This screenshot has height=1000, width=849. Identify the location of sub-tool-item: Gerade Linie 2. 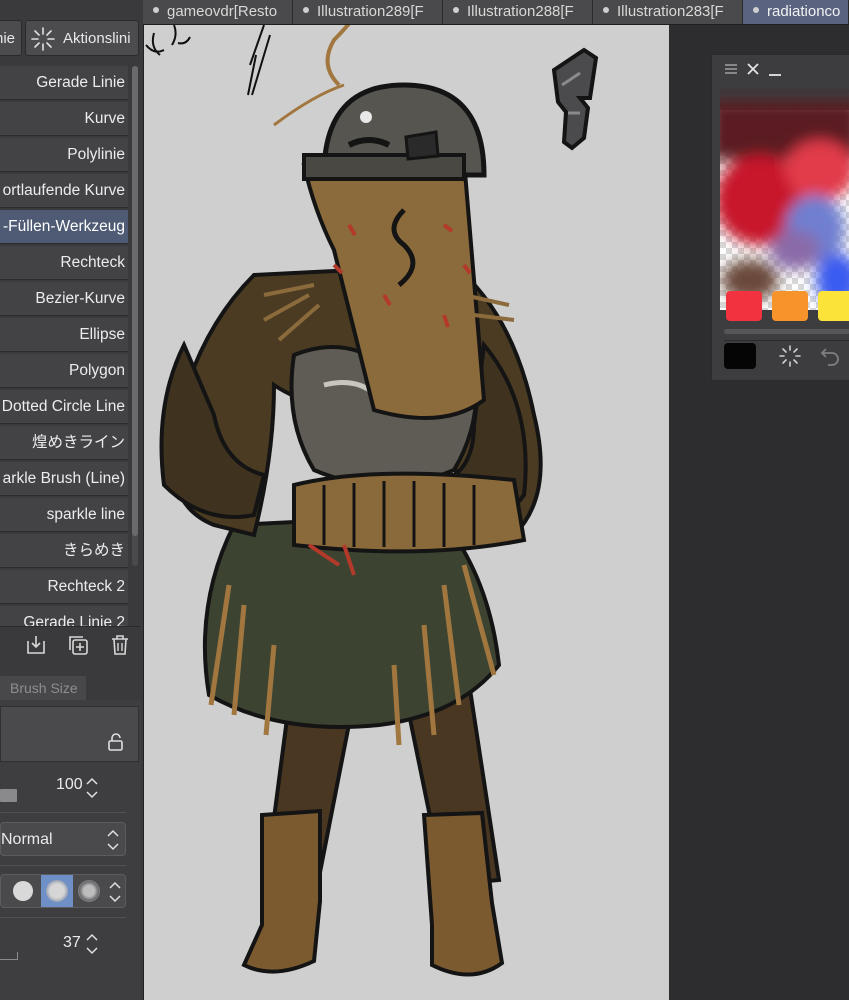
(64, 616).